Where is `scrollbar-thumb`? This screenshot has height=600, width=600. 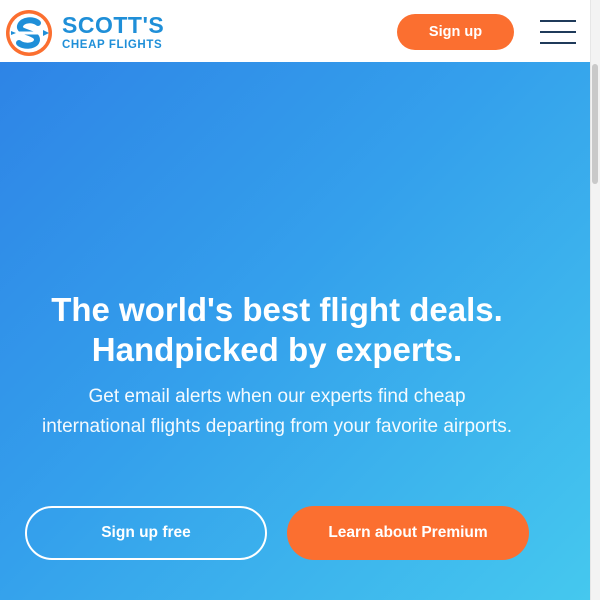 scrollbar-thumb is located at coordinates (595, 124).